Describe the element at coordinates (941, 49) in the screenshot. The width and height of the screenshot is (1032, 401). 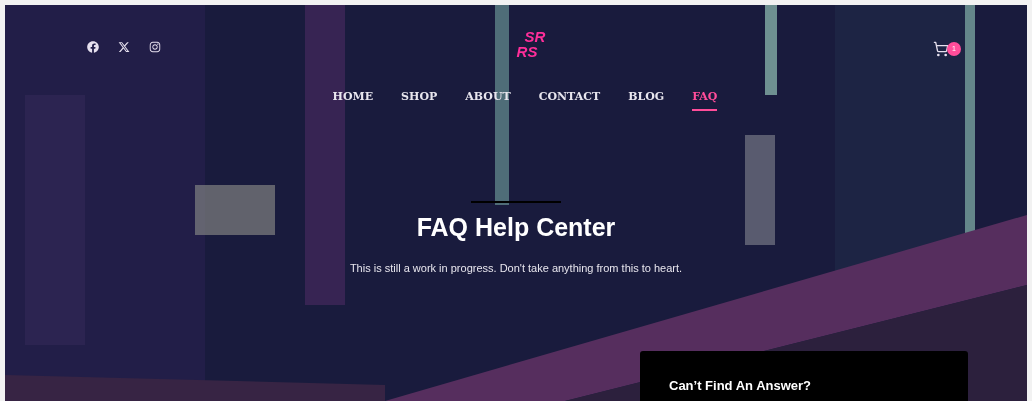
I see `cart-icon` at that location.